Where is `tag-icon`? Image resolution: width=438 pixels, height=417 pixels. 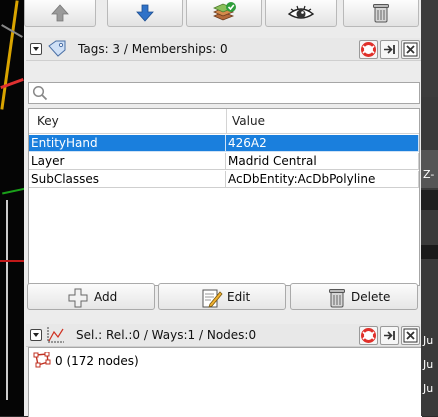 tag-icon is located at coordinates (57, 48).